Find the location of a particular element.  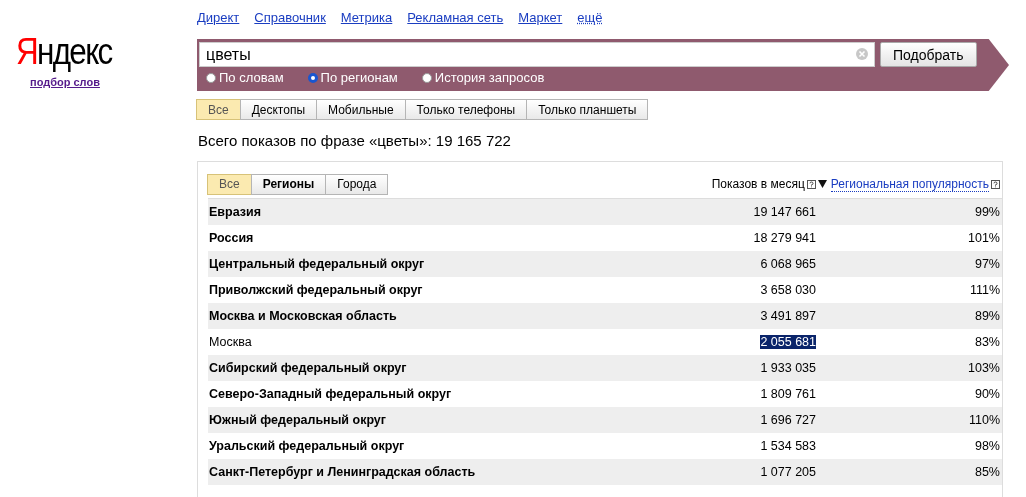

region-name: Уральский федеральный округ is located at coordinates (307, 446).